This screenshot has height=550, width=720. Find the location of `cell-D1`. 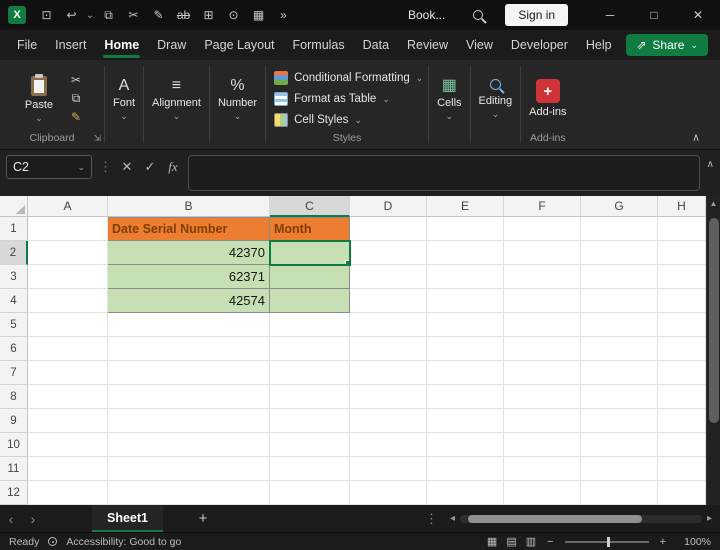

cell-D1 is located at coordinates (388, 229).